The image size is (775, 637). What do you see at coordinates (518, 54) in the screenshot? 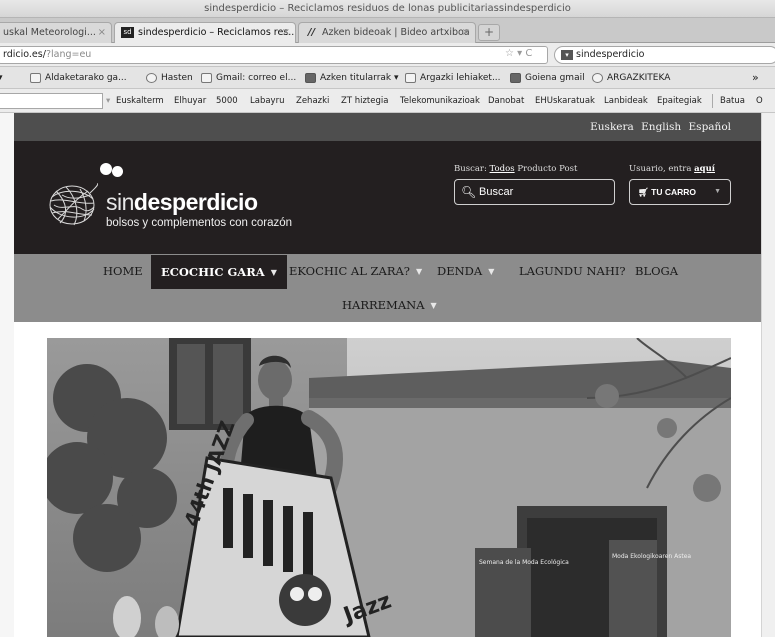
I see `bookmark-star-icon: ☆ ▾ C` at bounding box center [518, 54].